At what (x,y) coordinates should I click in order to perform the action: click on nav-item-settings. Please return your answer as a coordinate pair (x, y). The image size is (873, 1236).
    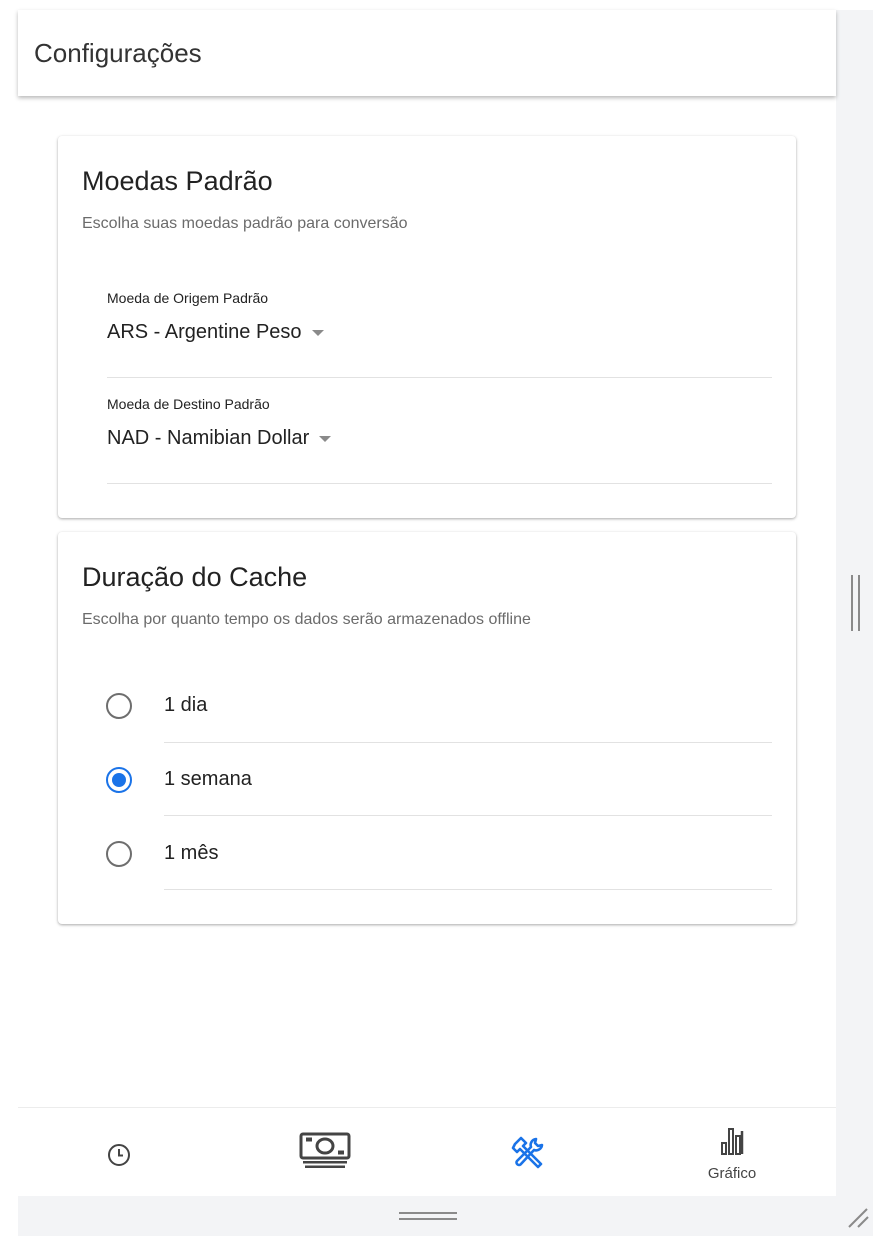
    Looking at the image, I should click on (528, 1152).